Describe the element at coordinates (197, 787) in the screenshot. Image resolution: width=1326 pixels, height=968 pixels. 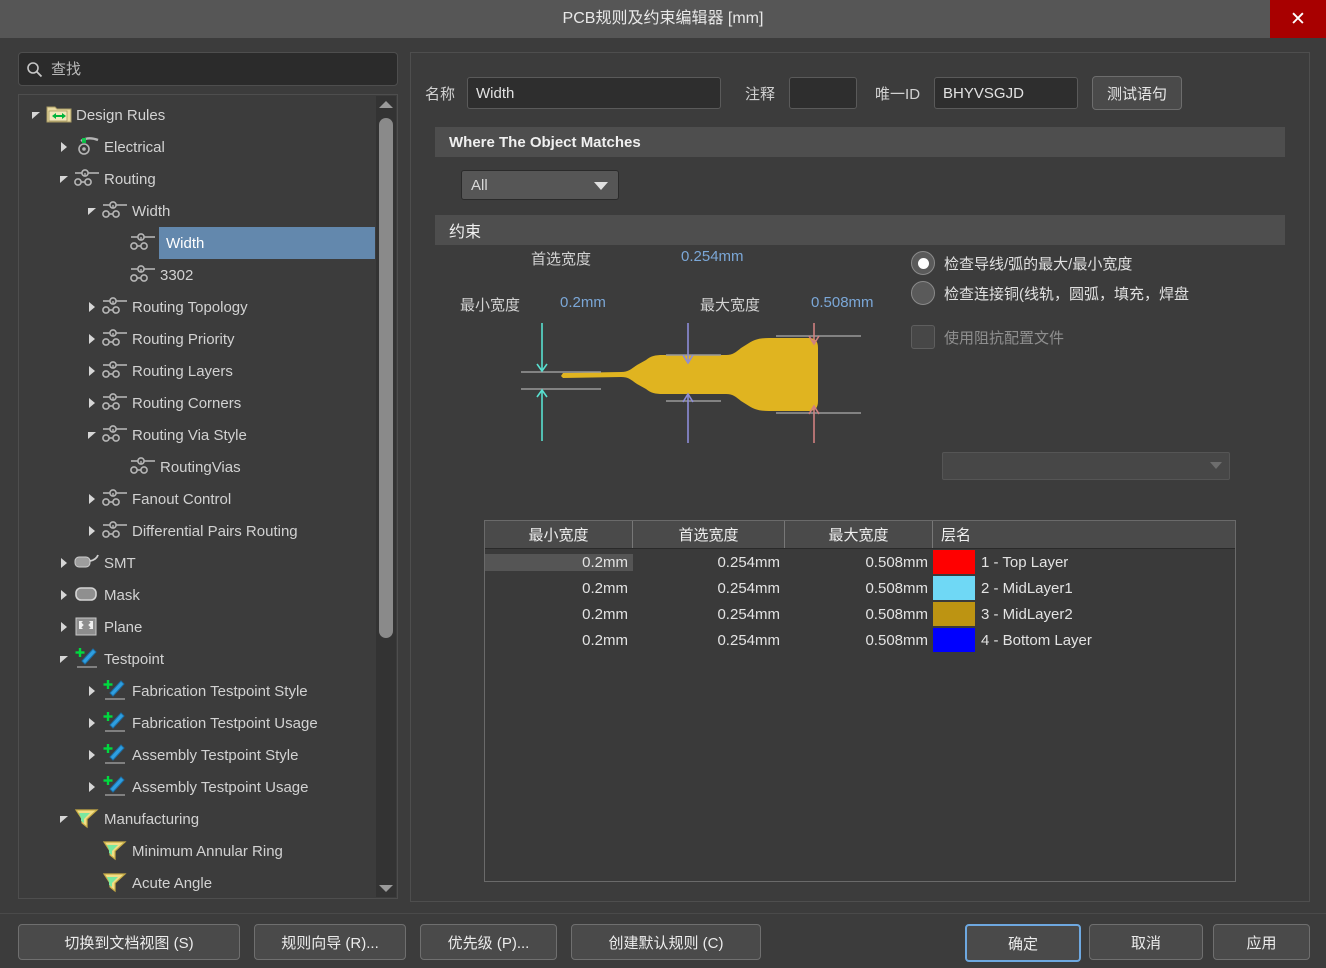
I see `tree-item-assembly-testpoint-usage: Assembly Testpoint Usage` at that location.